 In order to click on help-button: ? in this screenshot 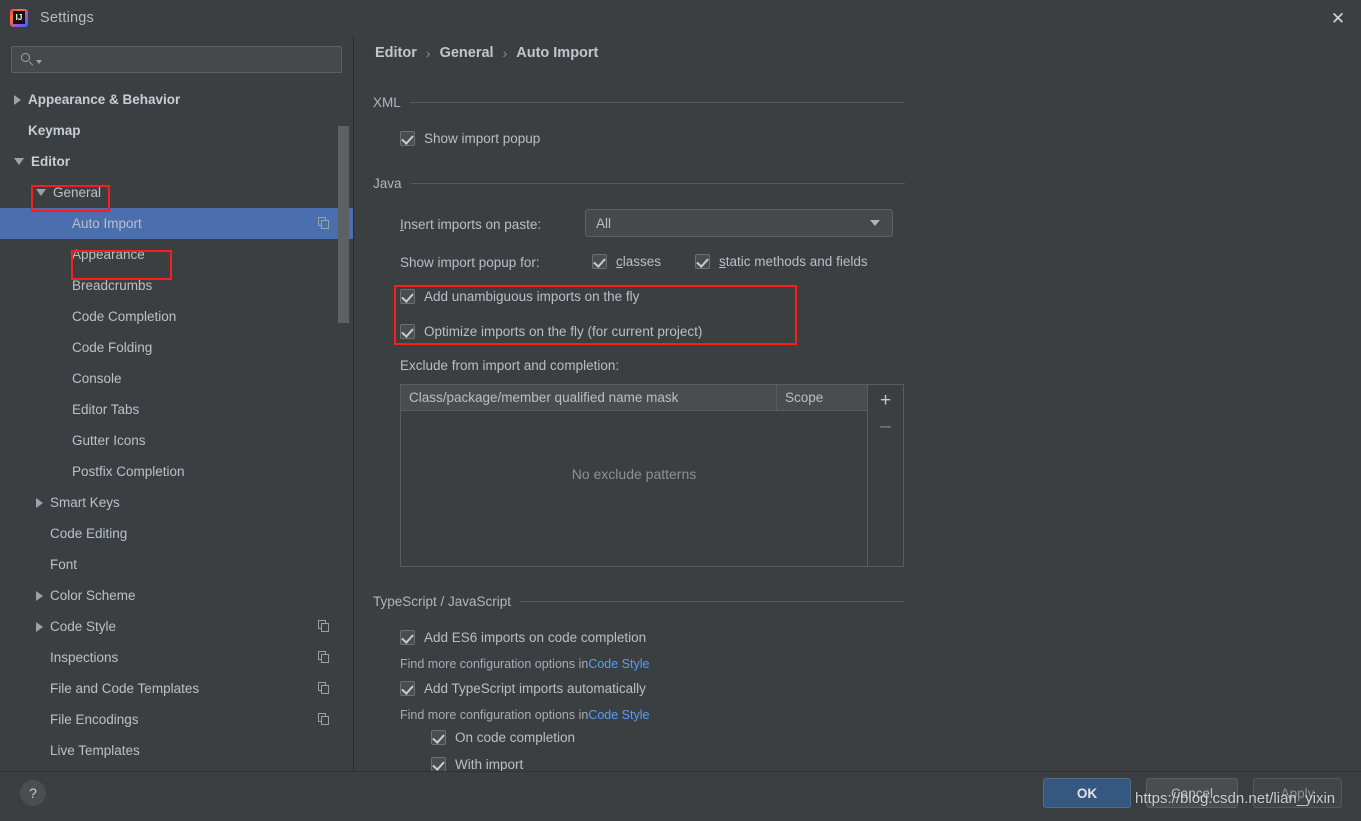, I will do `click(33, 793)`.